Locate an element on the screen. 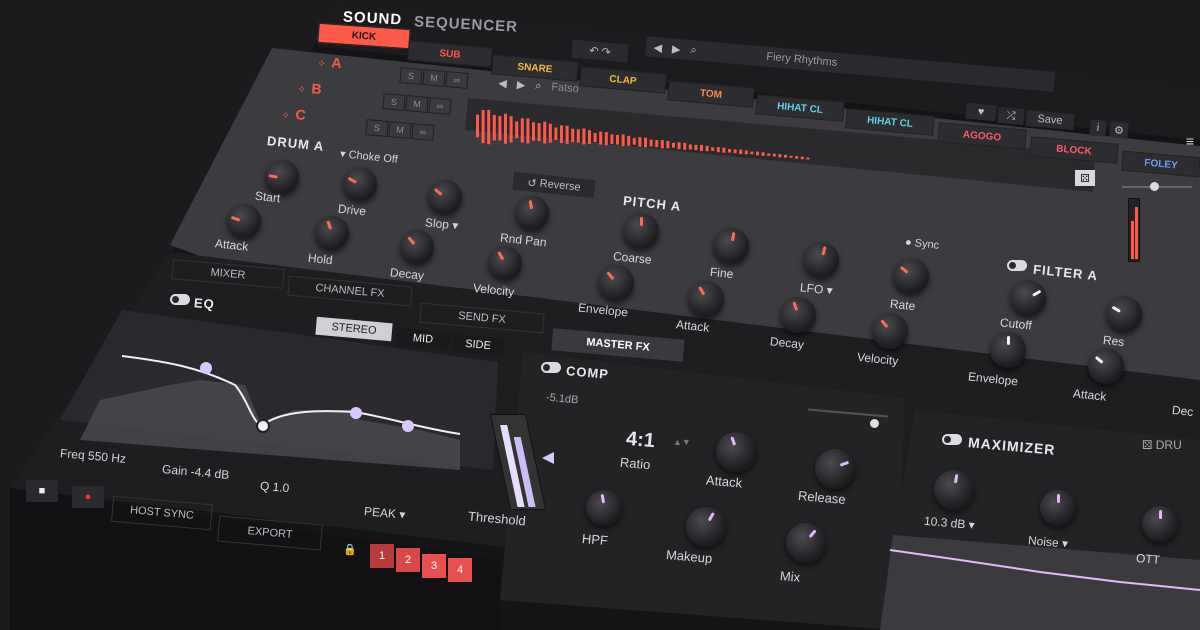  next-icon: ▶ is located at coordinates (677, 49).